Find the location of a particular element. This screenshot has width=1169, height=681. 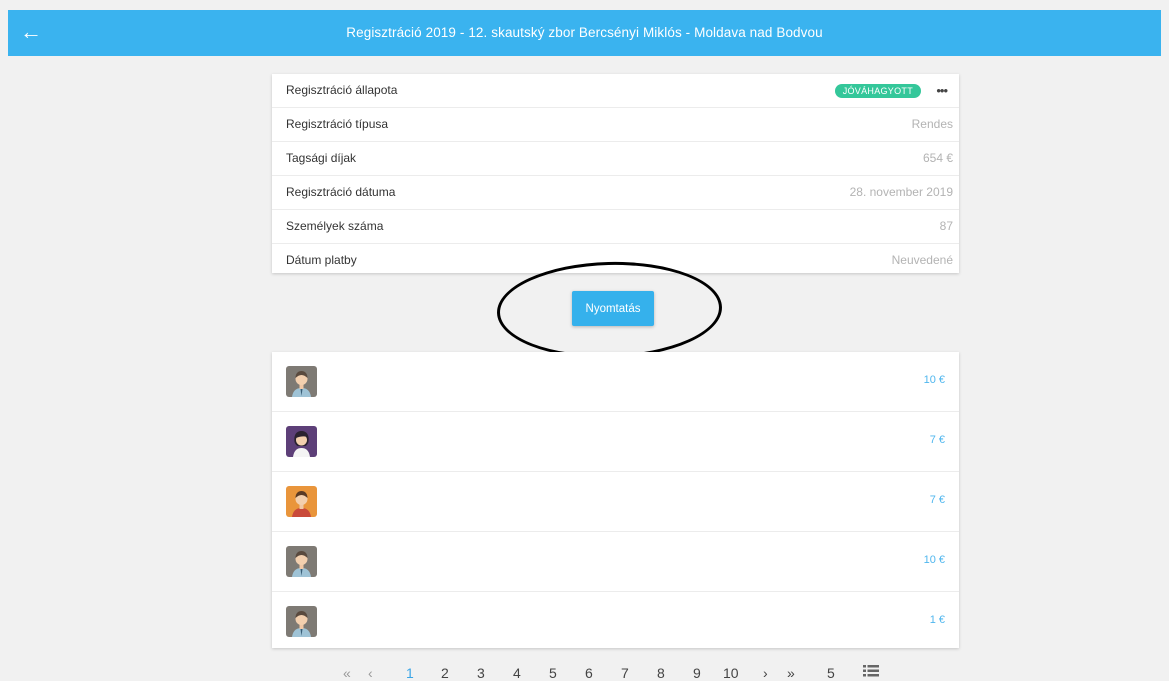

page-button: 8 is located at coordinates (661, 673).